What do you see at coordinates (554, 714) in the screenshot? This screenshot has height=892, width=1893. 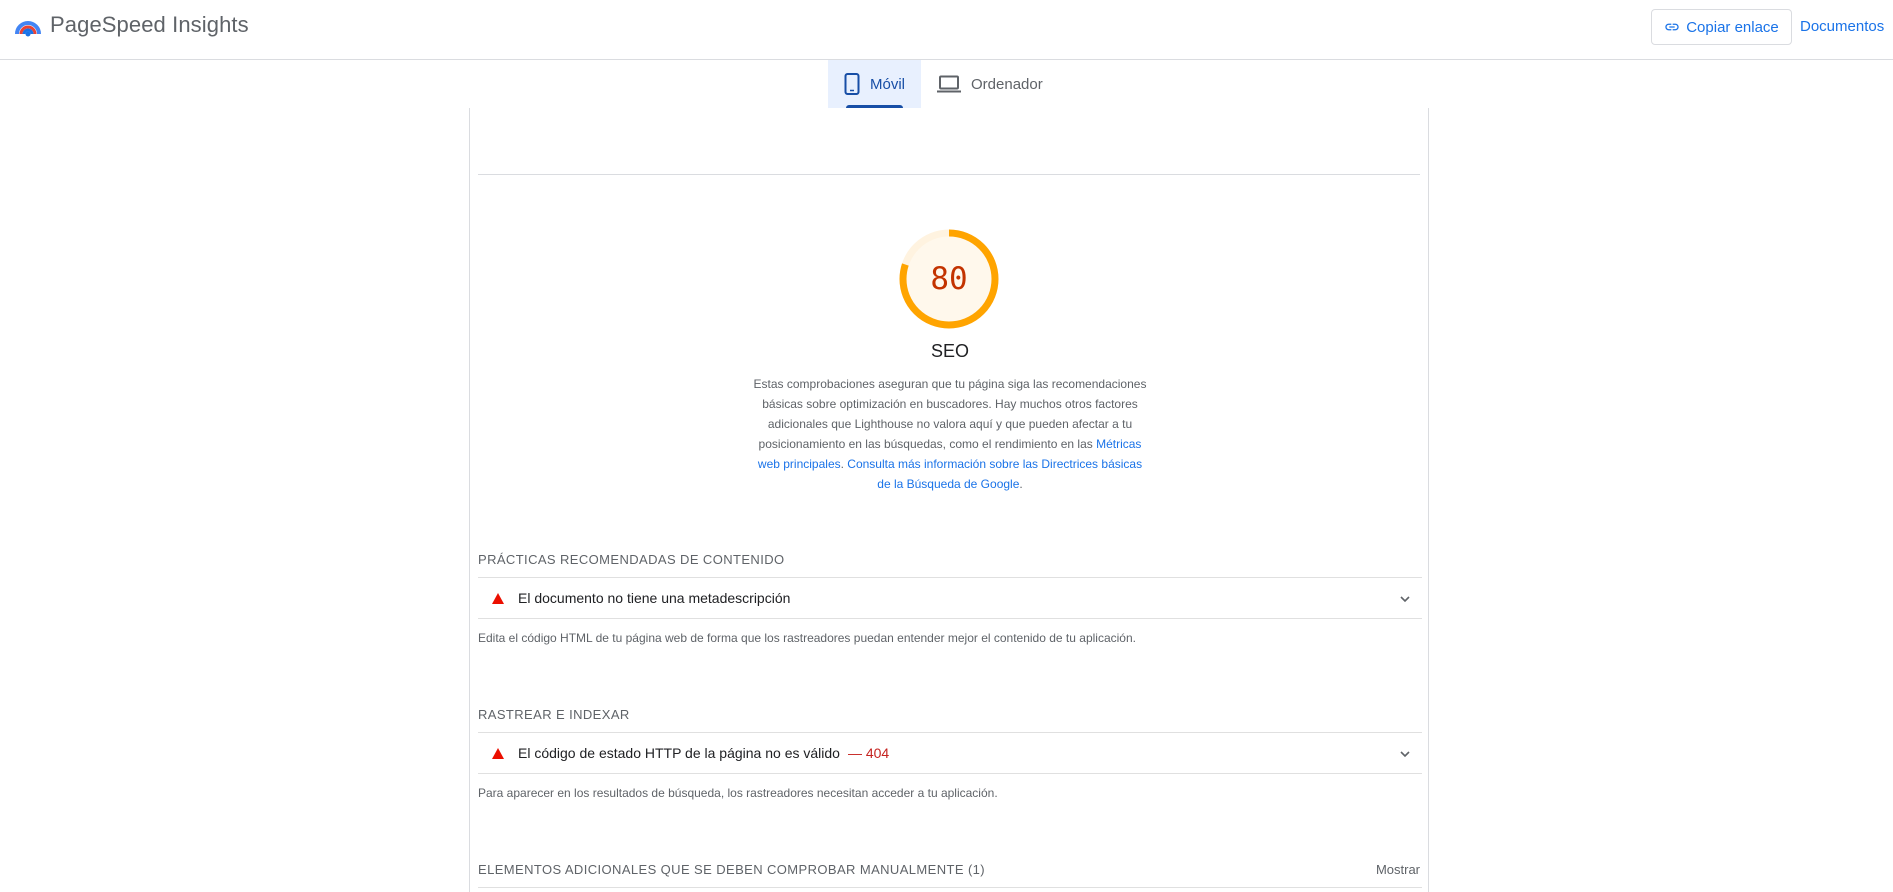 I see `group-title-crawl: Rastrear e indexar` at bounding box center [554, 714].